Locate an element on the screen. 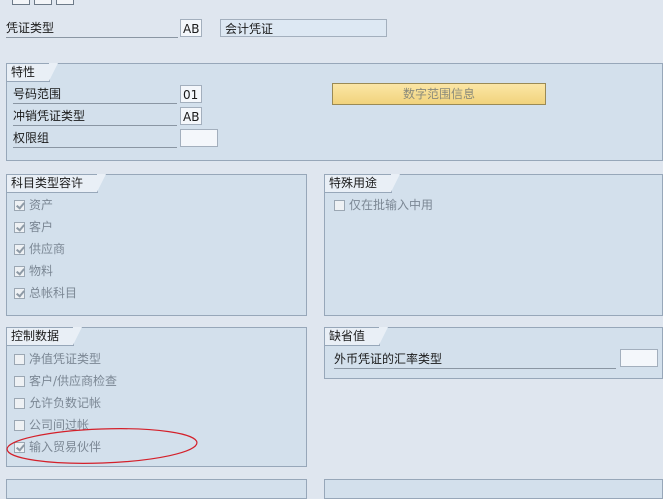 This screenshot has width=663, height=499. doc-type-field: AB is located at coordinates (191, 28).